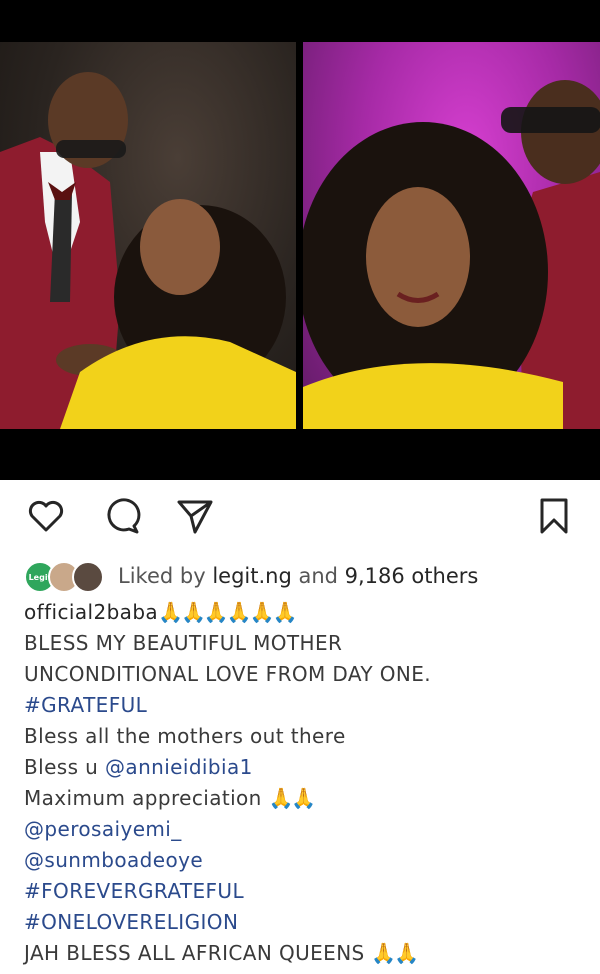 This screenshot has height=974, width=600. What do you see at coordinates (318, 576) in the screenshot?
I see `likes-middle: and` at bounding box center [318, 576].